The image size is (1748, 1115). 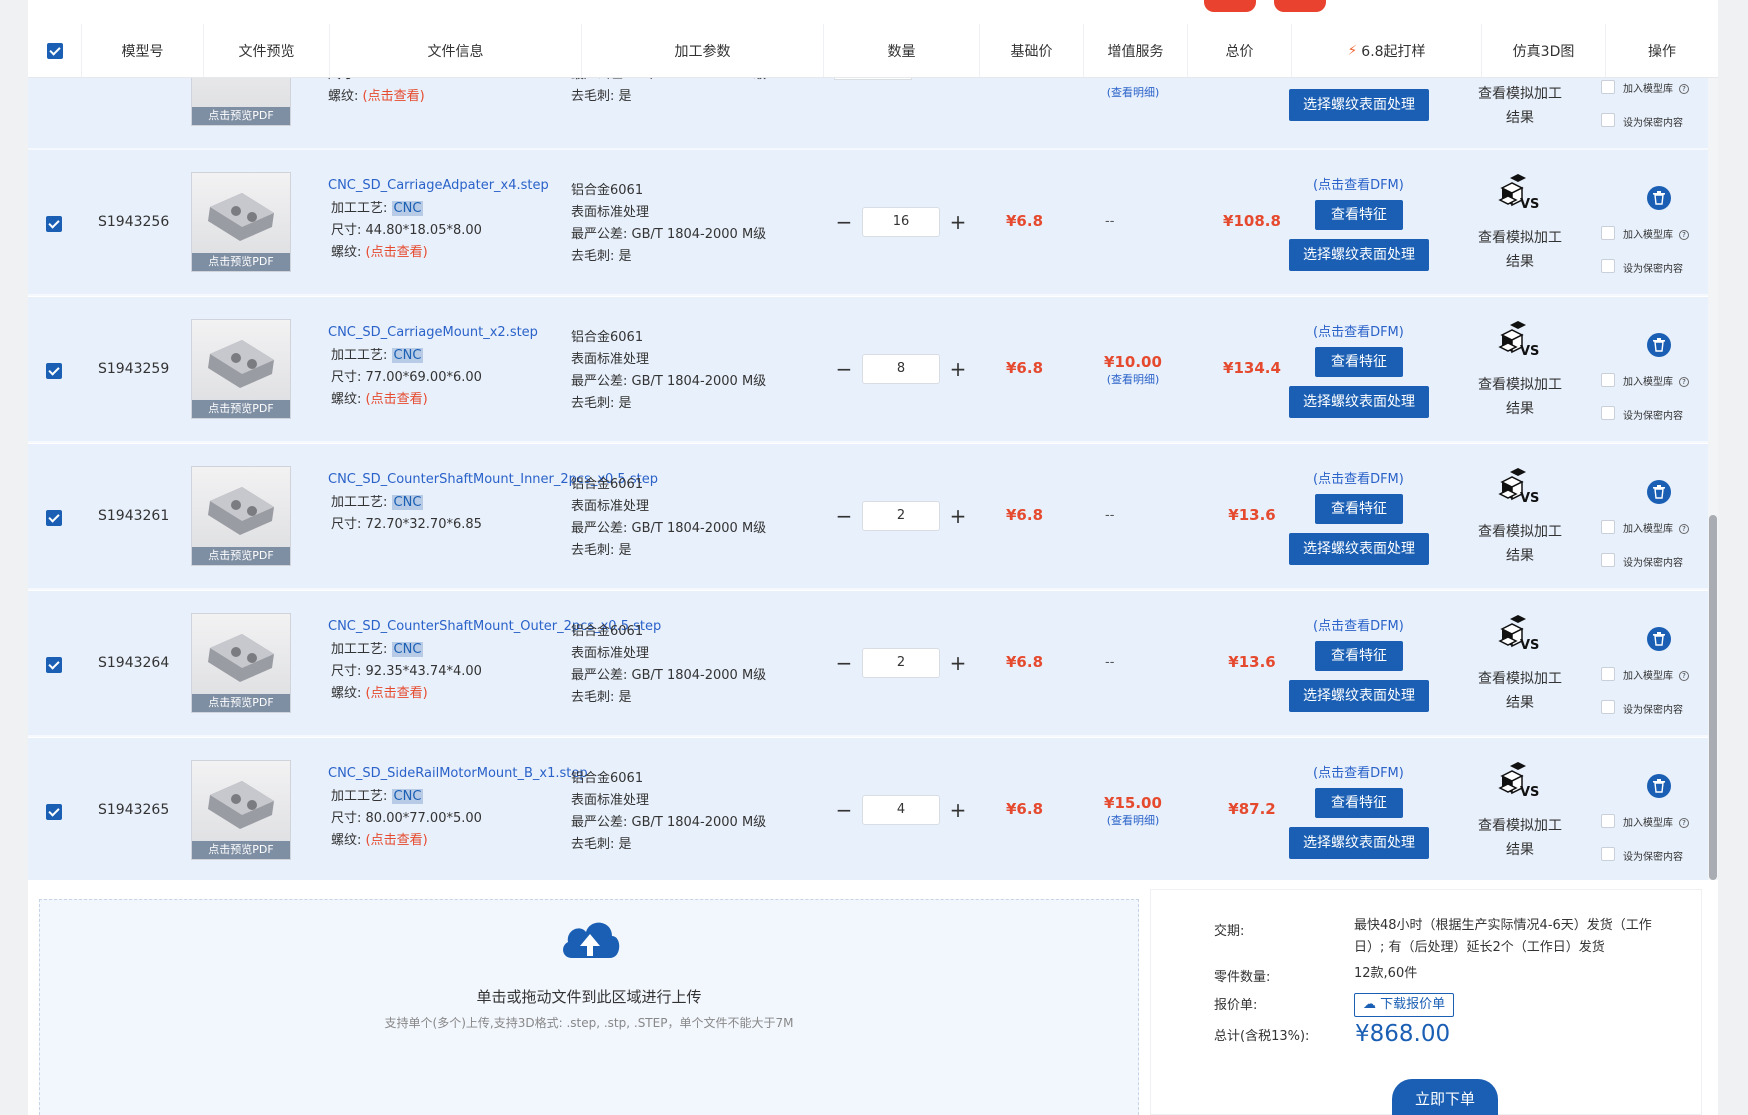 What do you see at coordinates (458, 773) in the screenshot?
I see `file-name-link: CNC_SD_SideRailMotorMount_B_x1.step` at bounding box center [458, 773].